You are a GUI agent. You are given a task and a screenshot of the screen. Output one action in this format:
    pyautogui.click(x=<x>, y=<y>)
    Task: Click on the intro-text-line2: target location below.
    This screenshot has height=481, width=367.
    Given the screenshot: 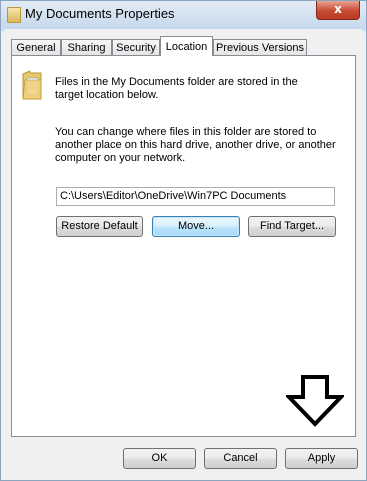 What is the action you would take?
    pyautogui.click(x=107, y=95)
    